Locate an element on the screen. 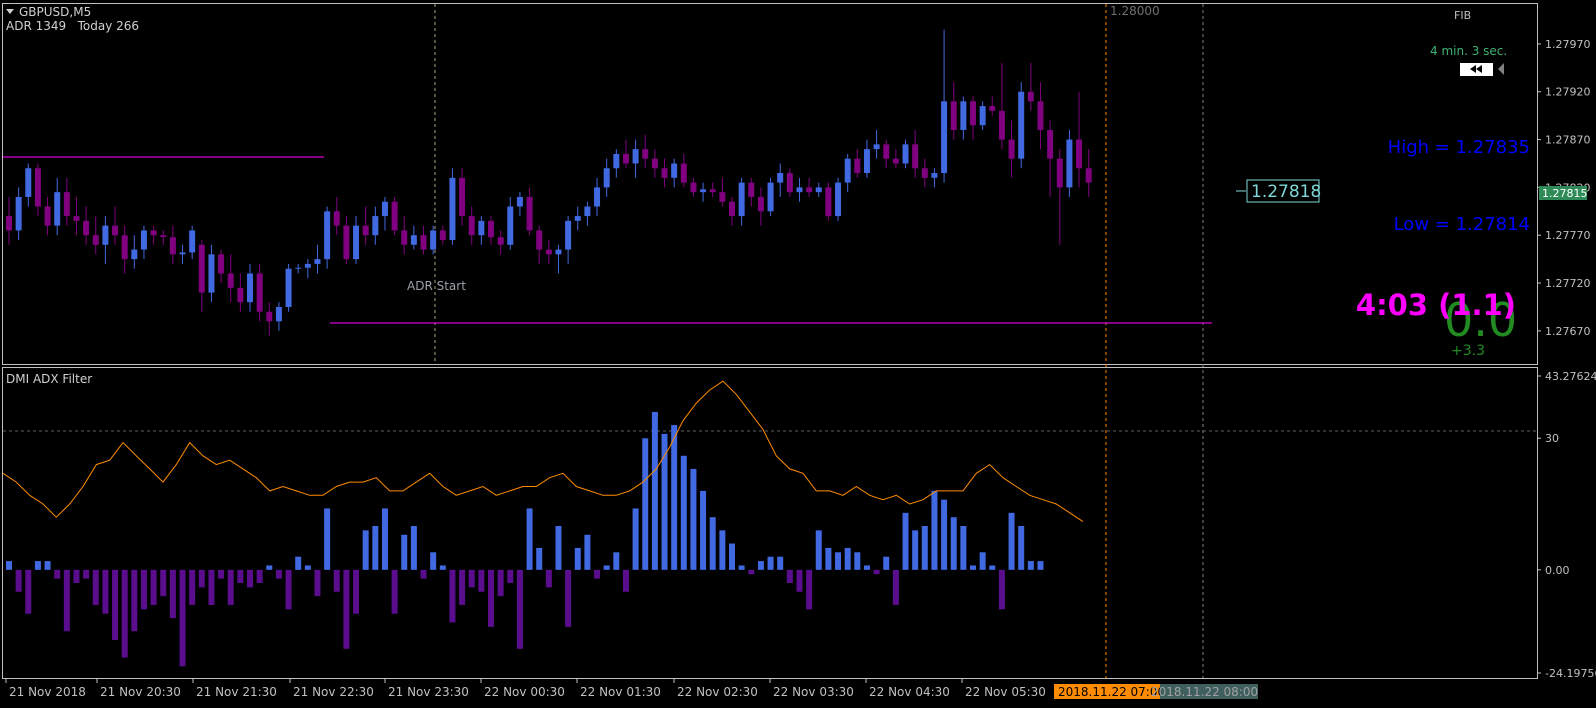 The image size is (1596, 708). scroll-back-button is located at coordinates (1482, 69).